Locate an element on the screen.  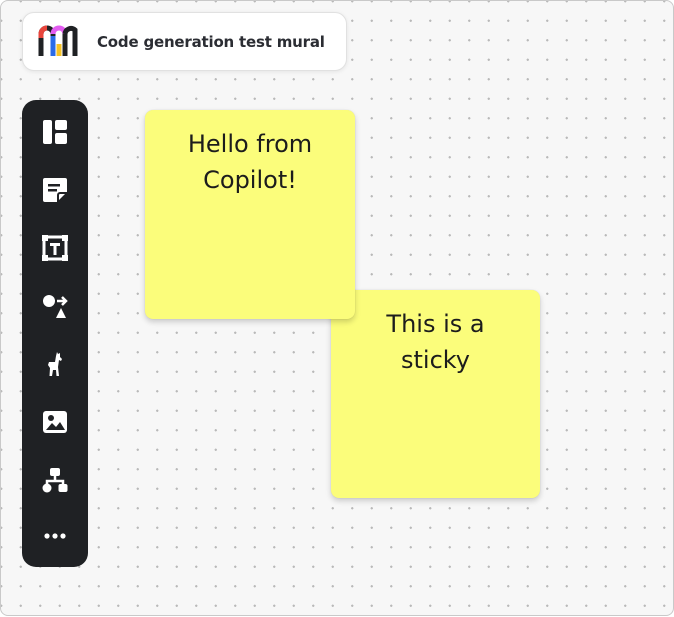
templates-button is located at coordinates (55, 132).